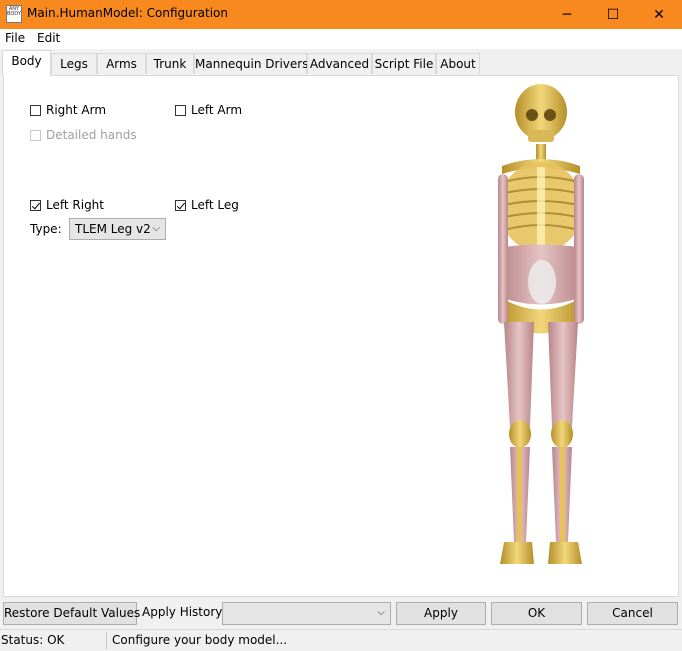  What do you see at coordinates (184, 612) in the screenshot?
I see `apply-history-label: Apply History:` at bounding box center [184, 612].